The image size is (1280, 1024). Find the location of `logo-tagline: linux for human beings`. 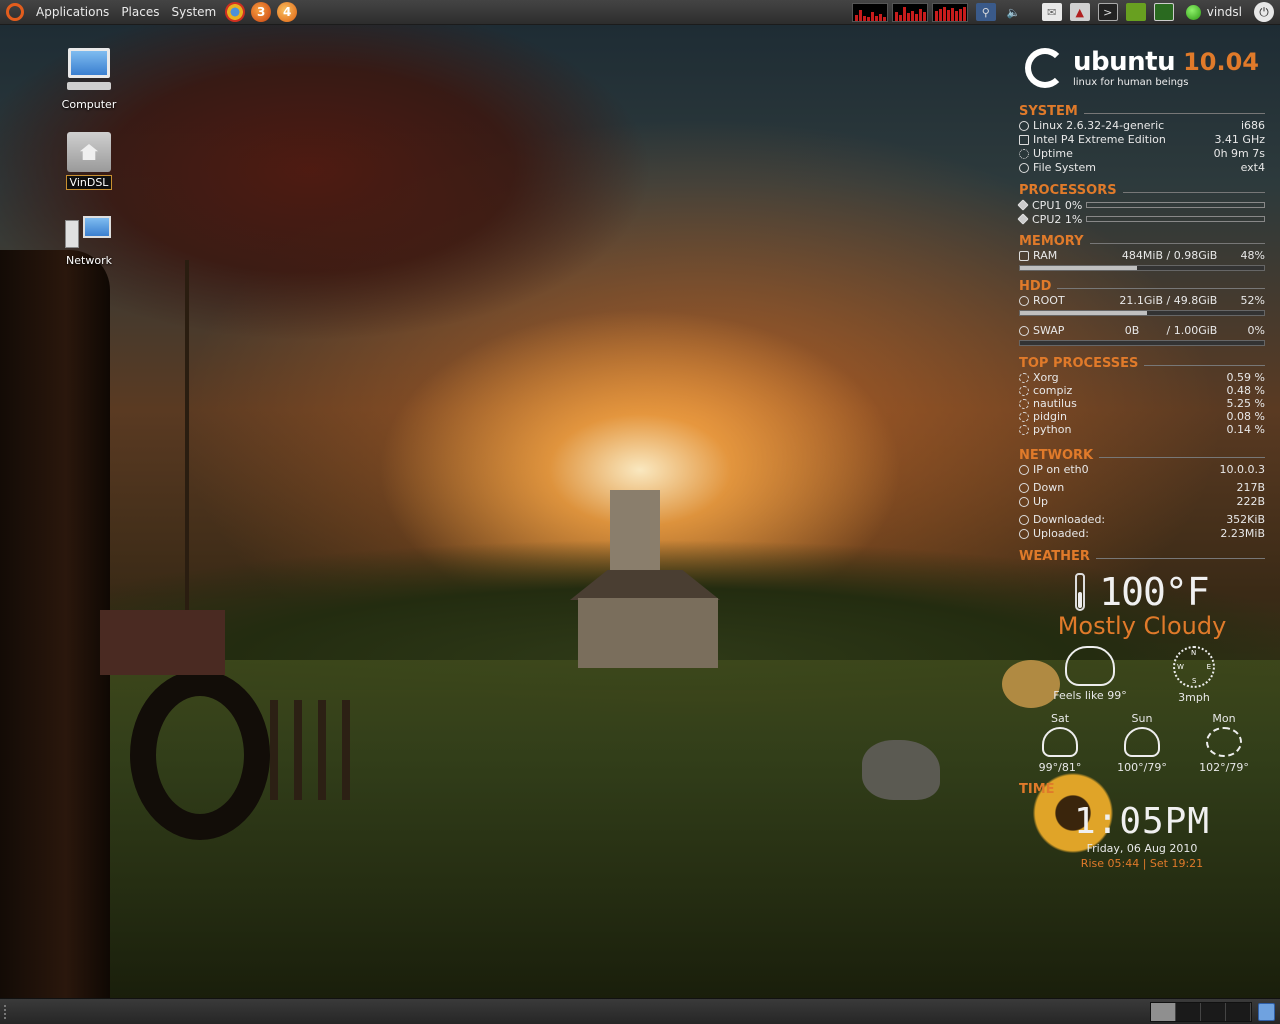

logo-tagline: linux for human beings is located at coordinates (1131, 82).